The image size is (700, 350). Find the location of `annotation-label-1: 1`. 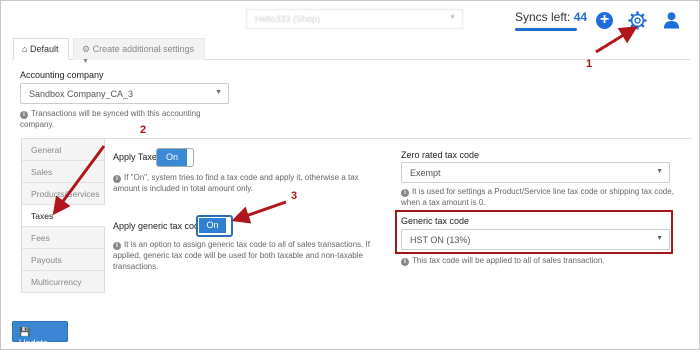

annotation-label-1: 1 is located at coordinates (589, 64).